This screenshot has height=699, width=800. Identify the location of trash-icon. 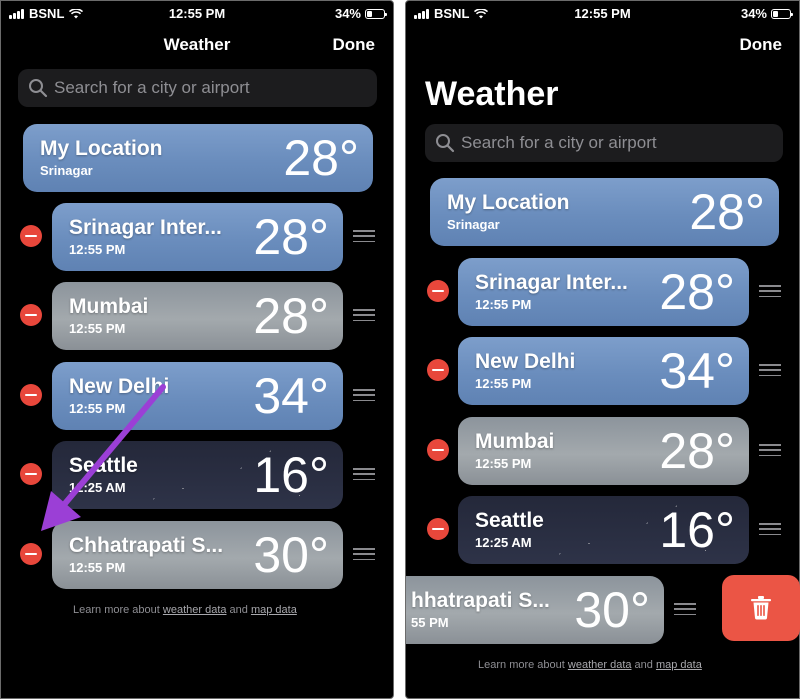
(761, 608).